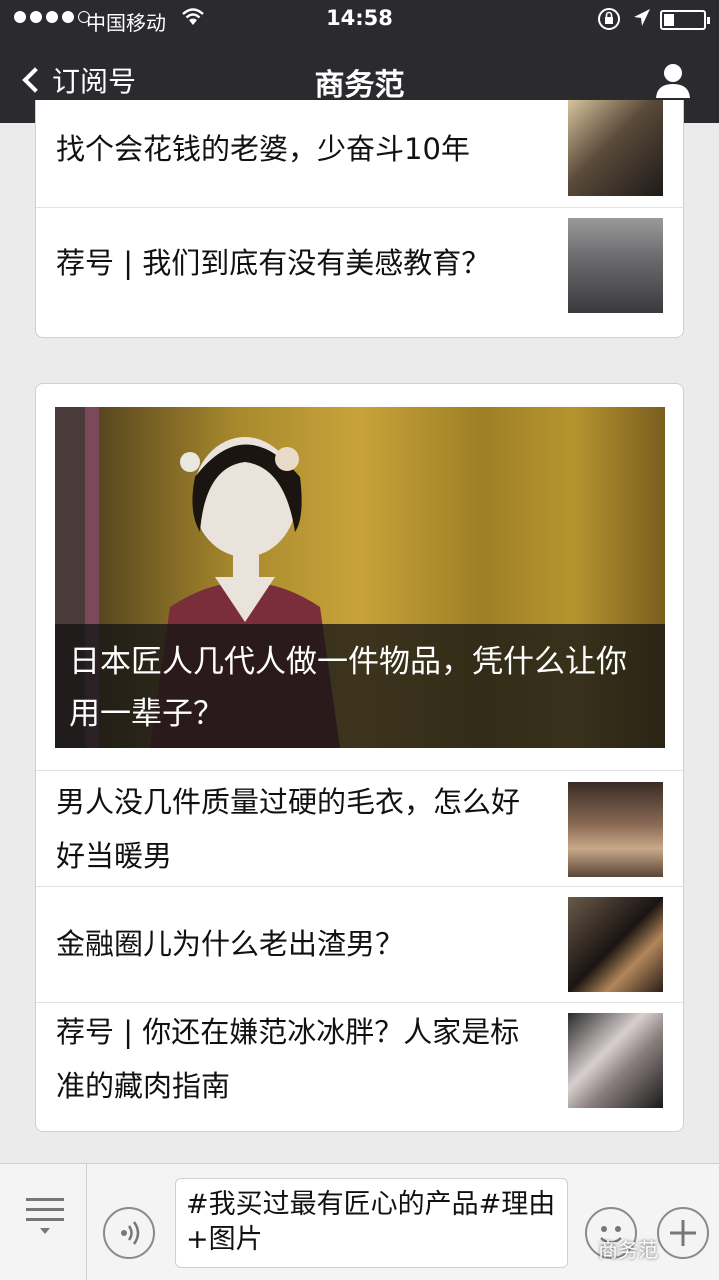 Image resolution: width=719 pixels, height=1280 pixels. I want to click on more-button, so click(683, 1233).